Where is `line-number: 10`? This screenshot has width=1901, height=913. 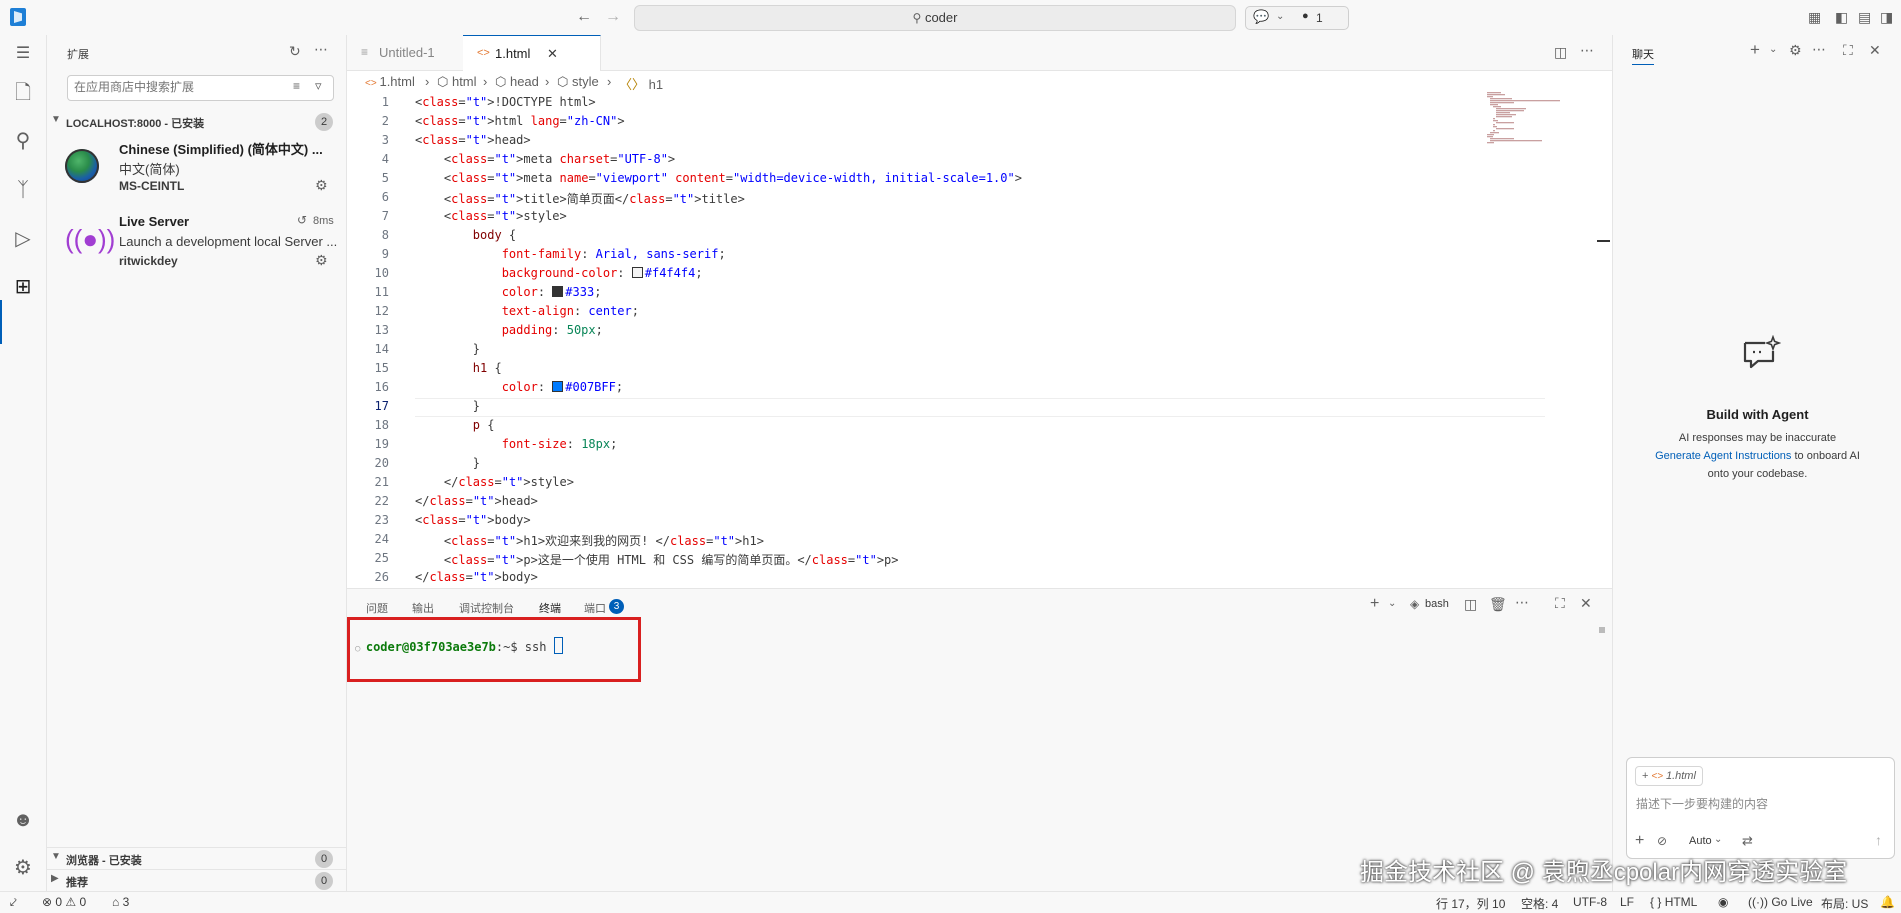
line-number: 10 is located at coordinates (381, 273).